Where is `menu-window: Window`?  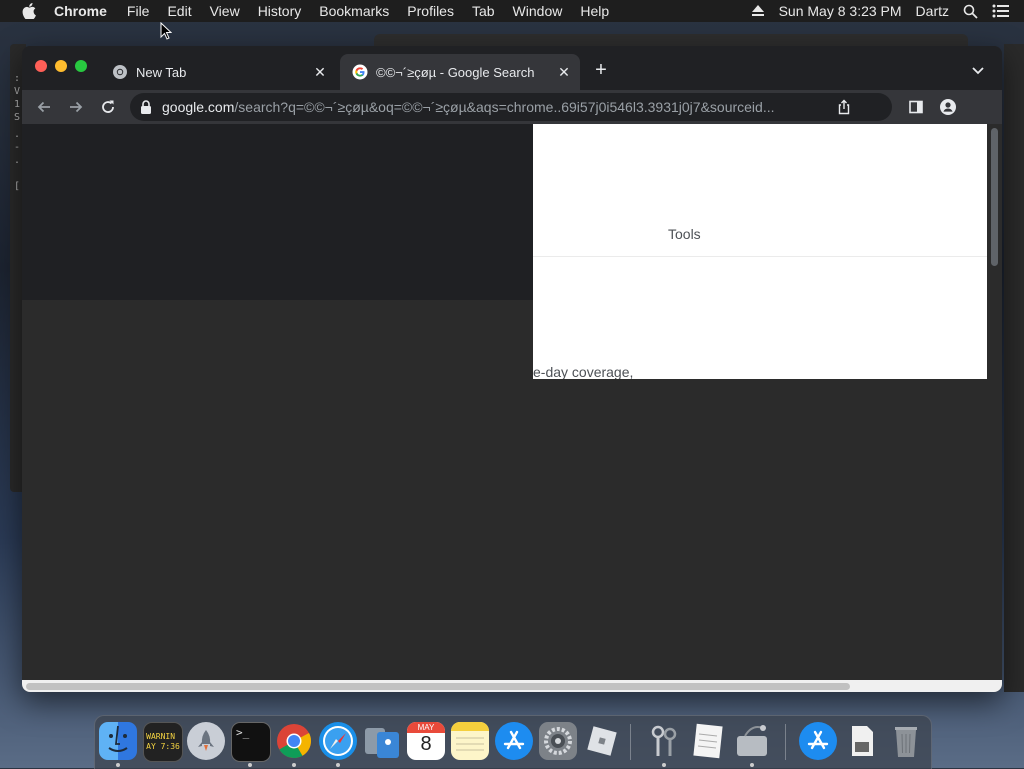
menu-window: Window is located at coordinates (538, 11).